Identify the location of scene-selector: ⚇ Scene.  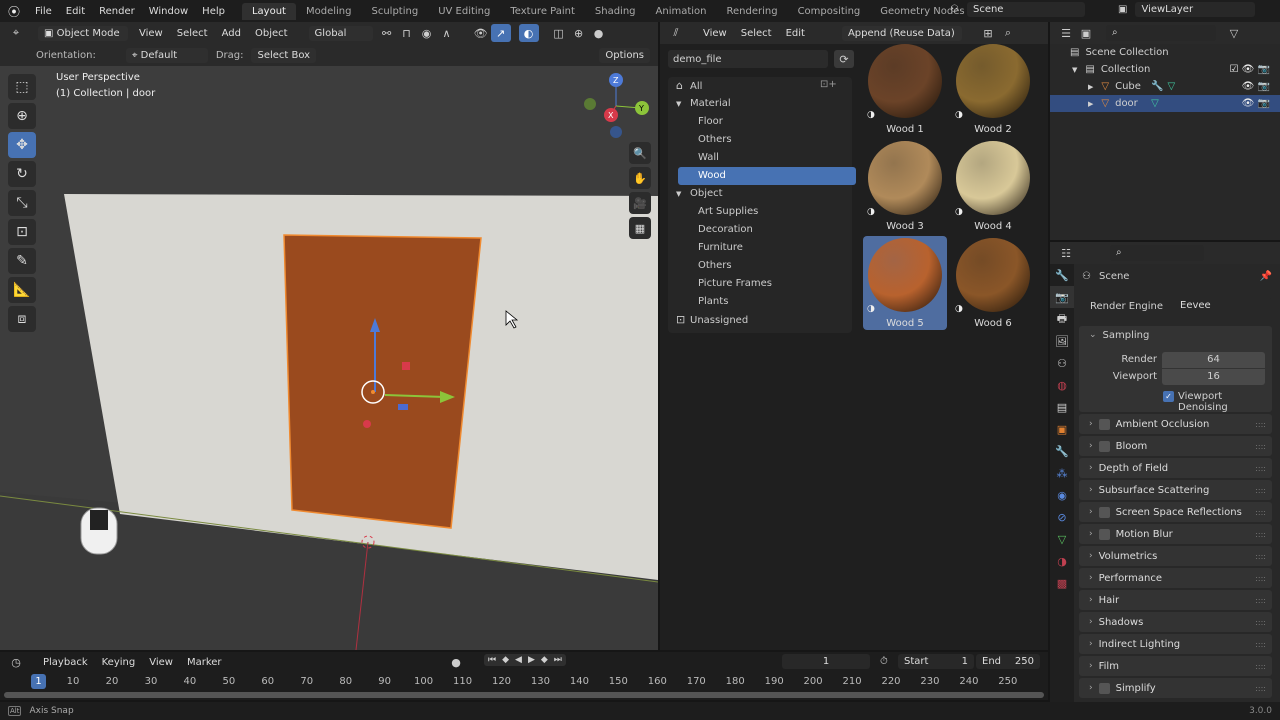
(1017, 9).